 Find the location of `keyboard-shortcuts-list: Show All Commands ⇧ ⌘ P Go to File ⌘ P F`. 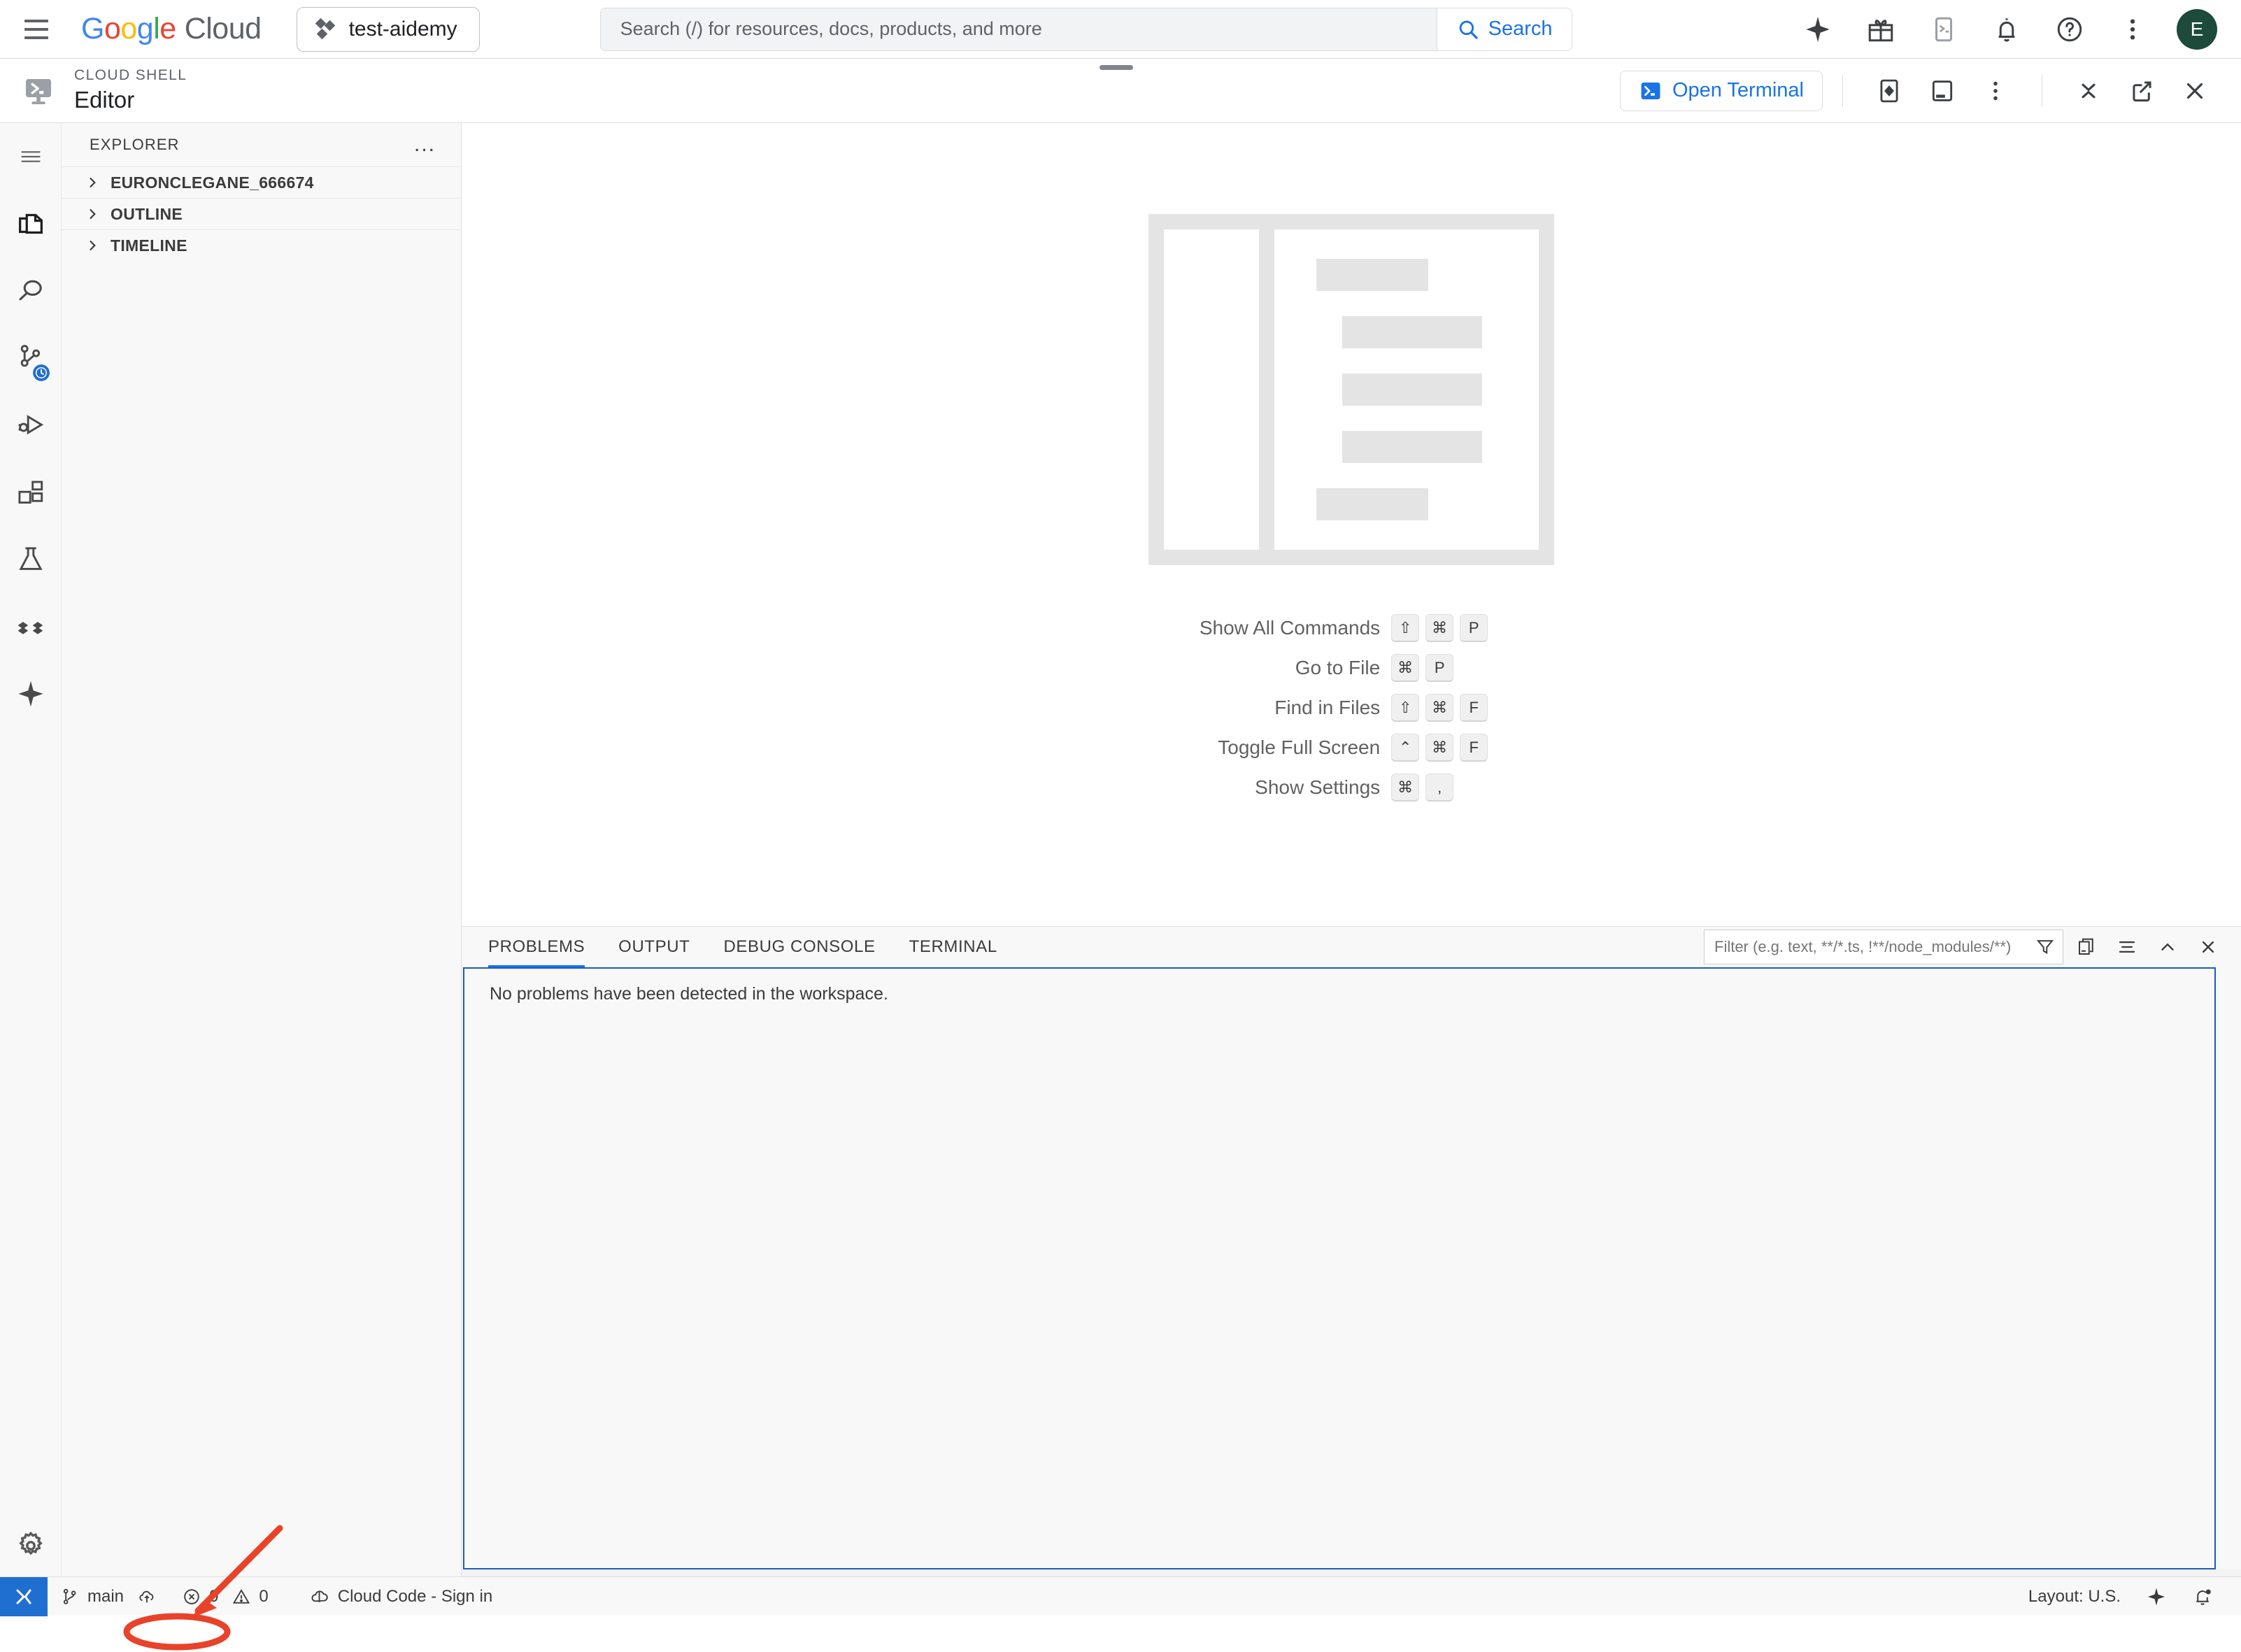

keyboard-shortcuts-list: Show All Commands ⇧ ⌘ P Go to File ⌘ P F is located at coordinates (1351, 708).